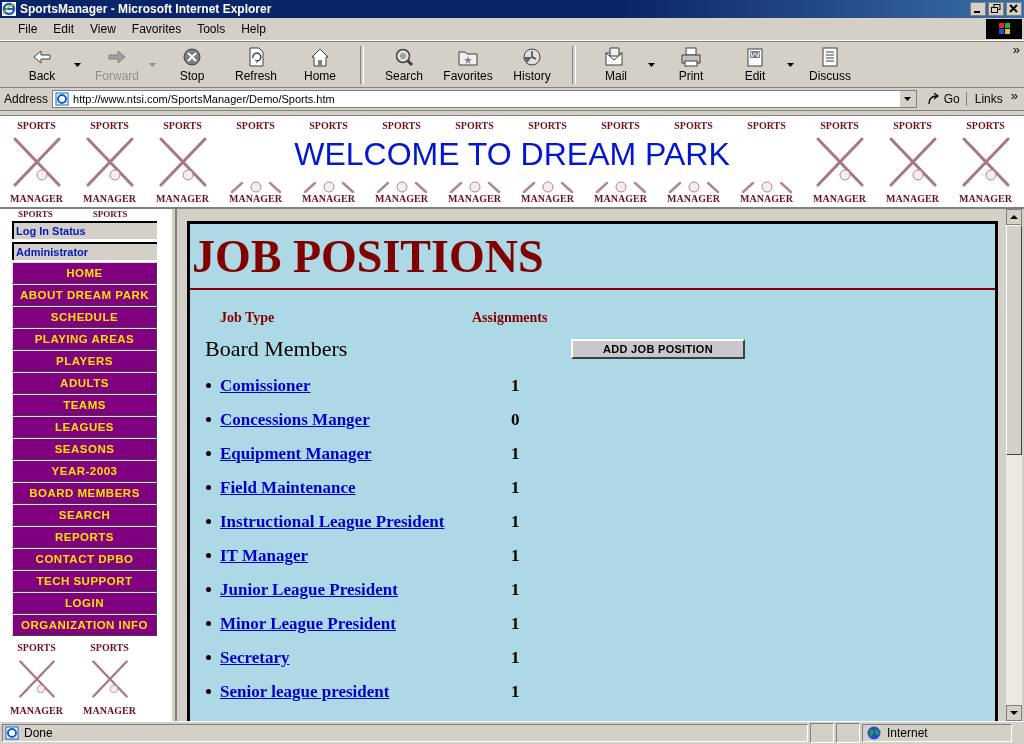  What do you see at coordinates (84, 361) in the screenshot?
I see `nav-button: PLAYERS` at bounding box center [84, 361].